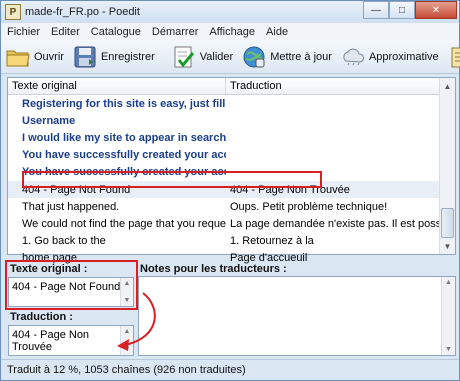 Image resolution: width=460 pixels, height=381 pixels. What do you see at coordinates (333, 86) in the screenshot?
I see `column-header-translation: Traduction` at bounding box center [333, 86].